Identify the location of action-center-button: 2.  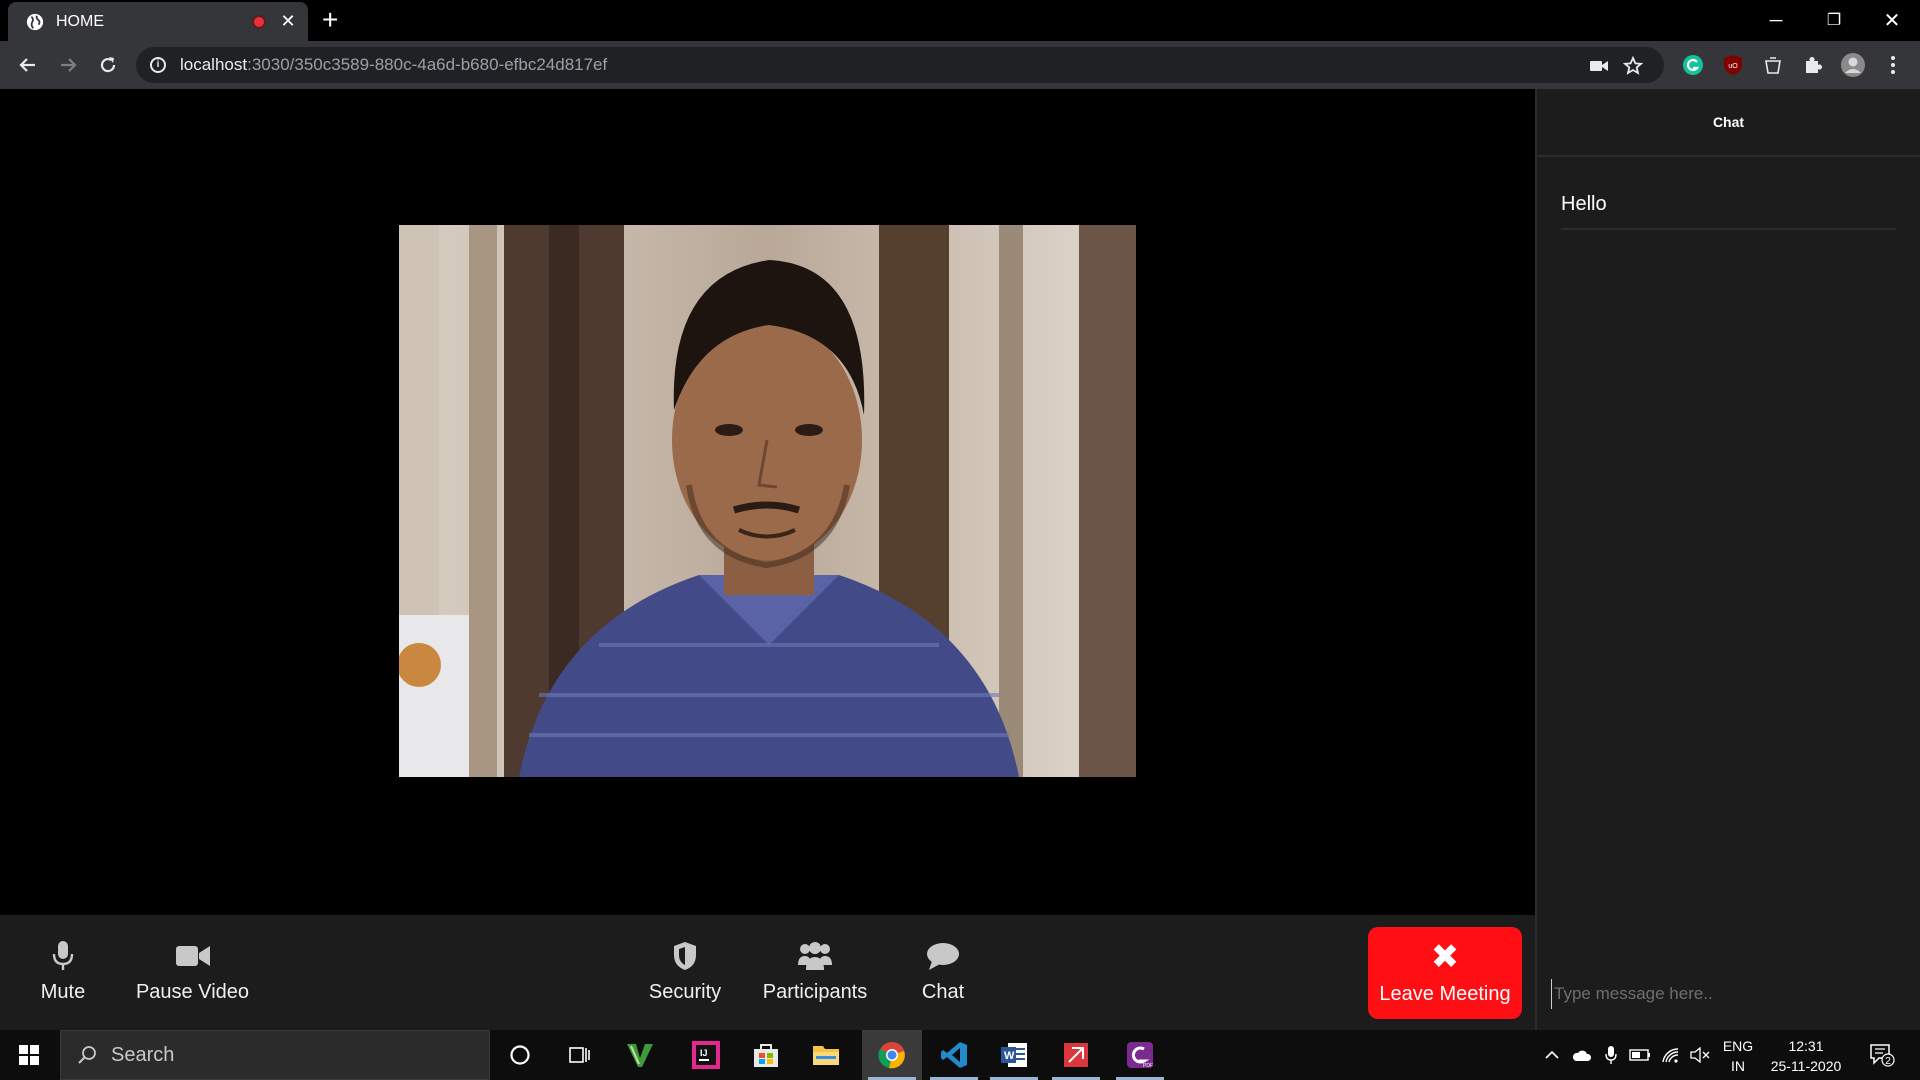
(1882, 1055).